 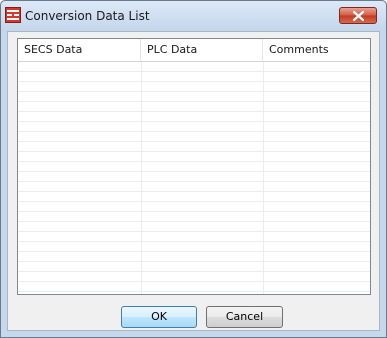 What do you see at coordinates (316, 50) in the screenshot?
I see `column-header-comments: Comments` at bounding box center [316, 50].